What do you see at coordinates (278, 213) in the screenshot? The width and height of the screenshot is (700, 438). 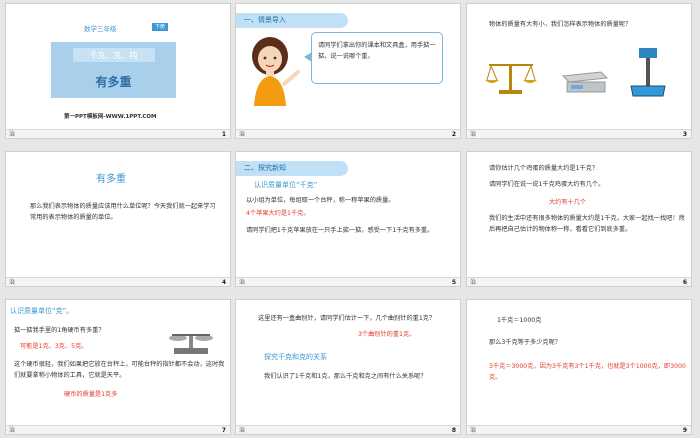 I see `body-line-2-highlight: 4个苹果大约是1千克。` at bounding box center [278, 213].